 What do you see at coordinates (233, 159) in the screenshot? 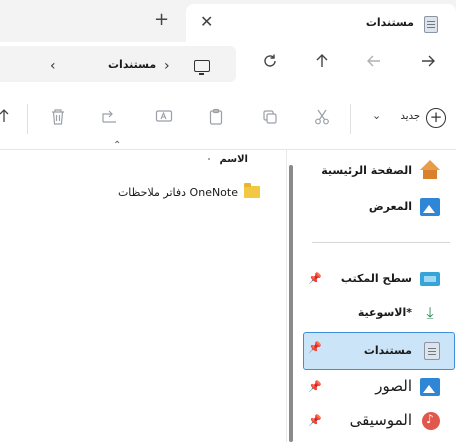
I see `column-header-name: الاسم` at bounding box center [233, 159].